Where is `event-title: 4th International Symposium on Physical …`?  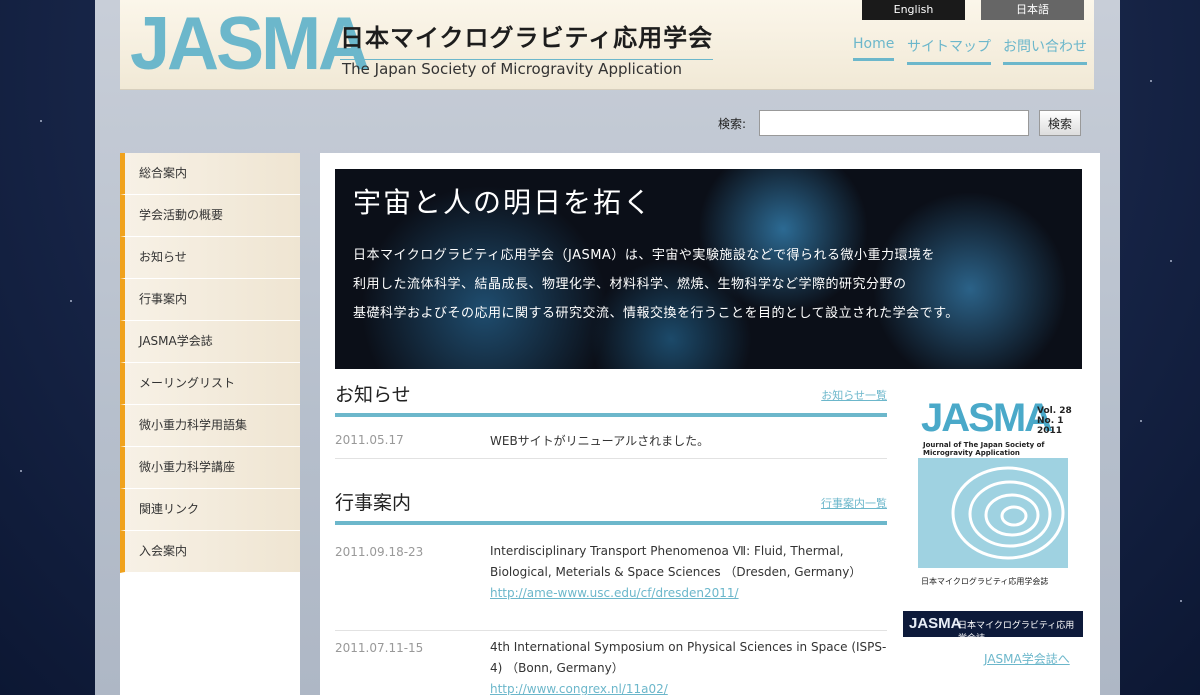 event-title: 4th International Symposium on Physical … is located at coordinates (688, 657).